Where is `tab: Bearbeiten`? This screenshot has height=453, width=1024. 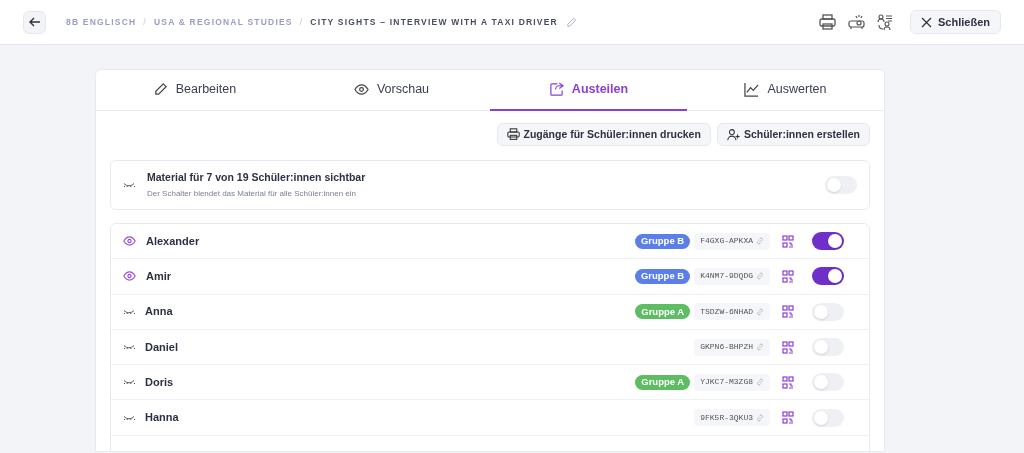
tab: Bearbeiten is located at coordinates (194, 90).